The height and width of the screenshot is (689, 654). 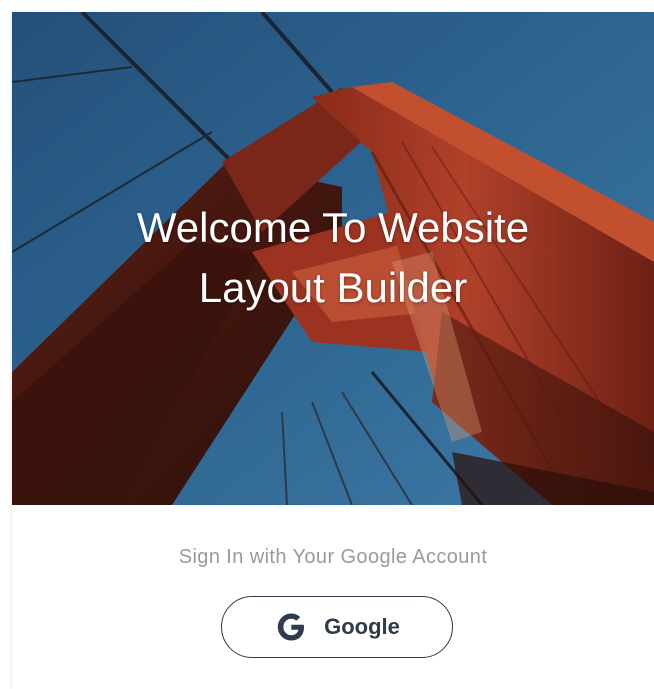 I want to click on google-signin-button: Google, so click(x=337, y=627).